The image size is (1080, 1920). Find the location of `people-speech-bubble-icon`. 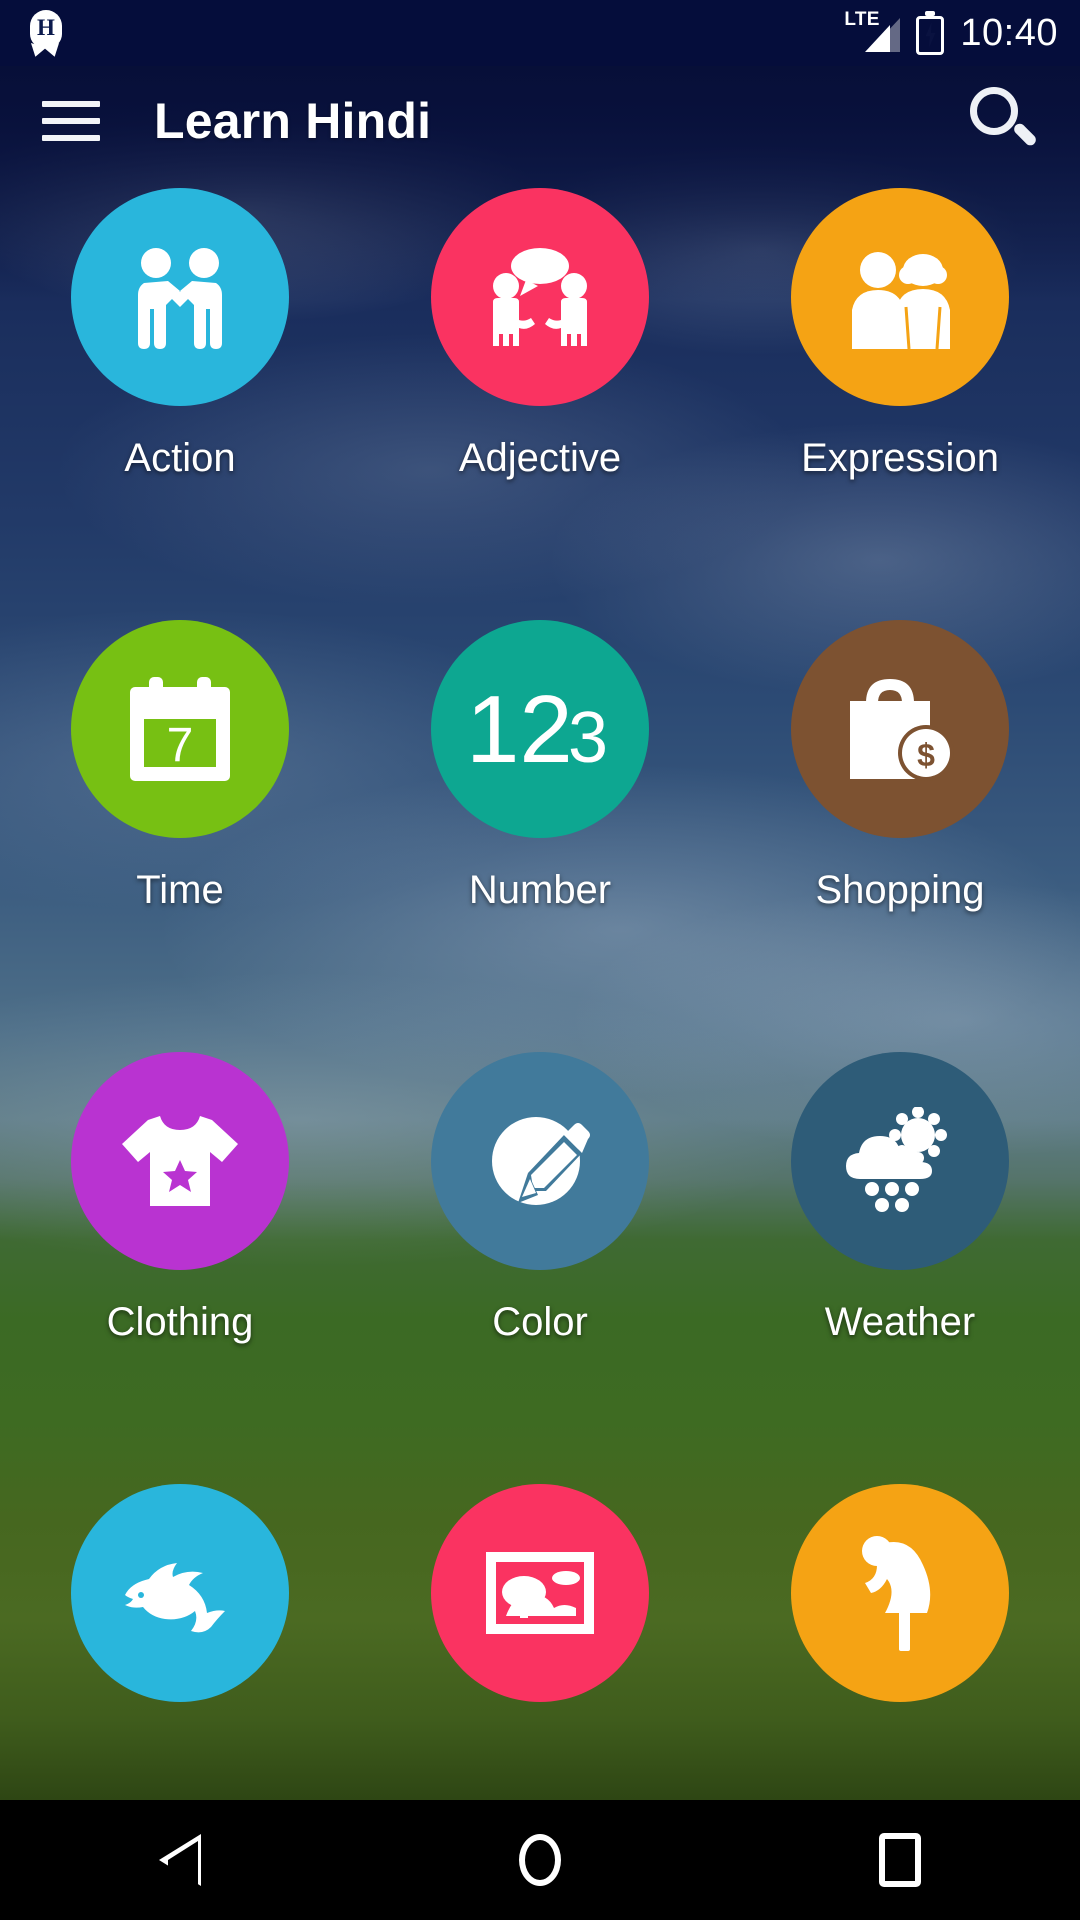

people-speech-bubble-icon is located at coordinates (540, 297).